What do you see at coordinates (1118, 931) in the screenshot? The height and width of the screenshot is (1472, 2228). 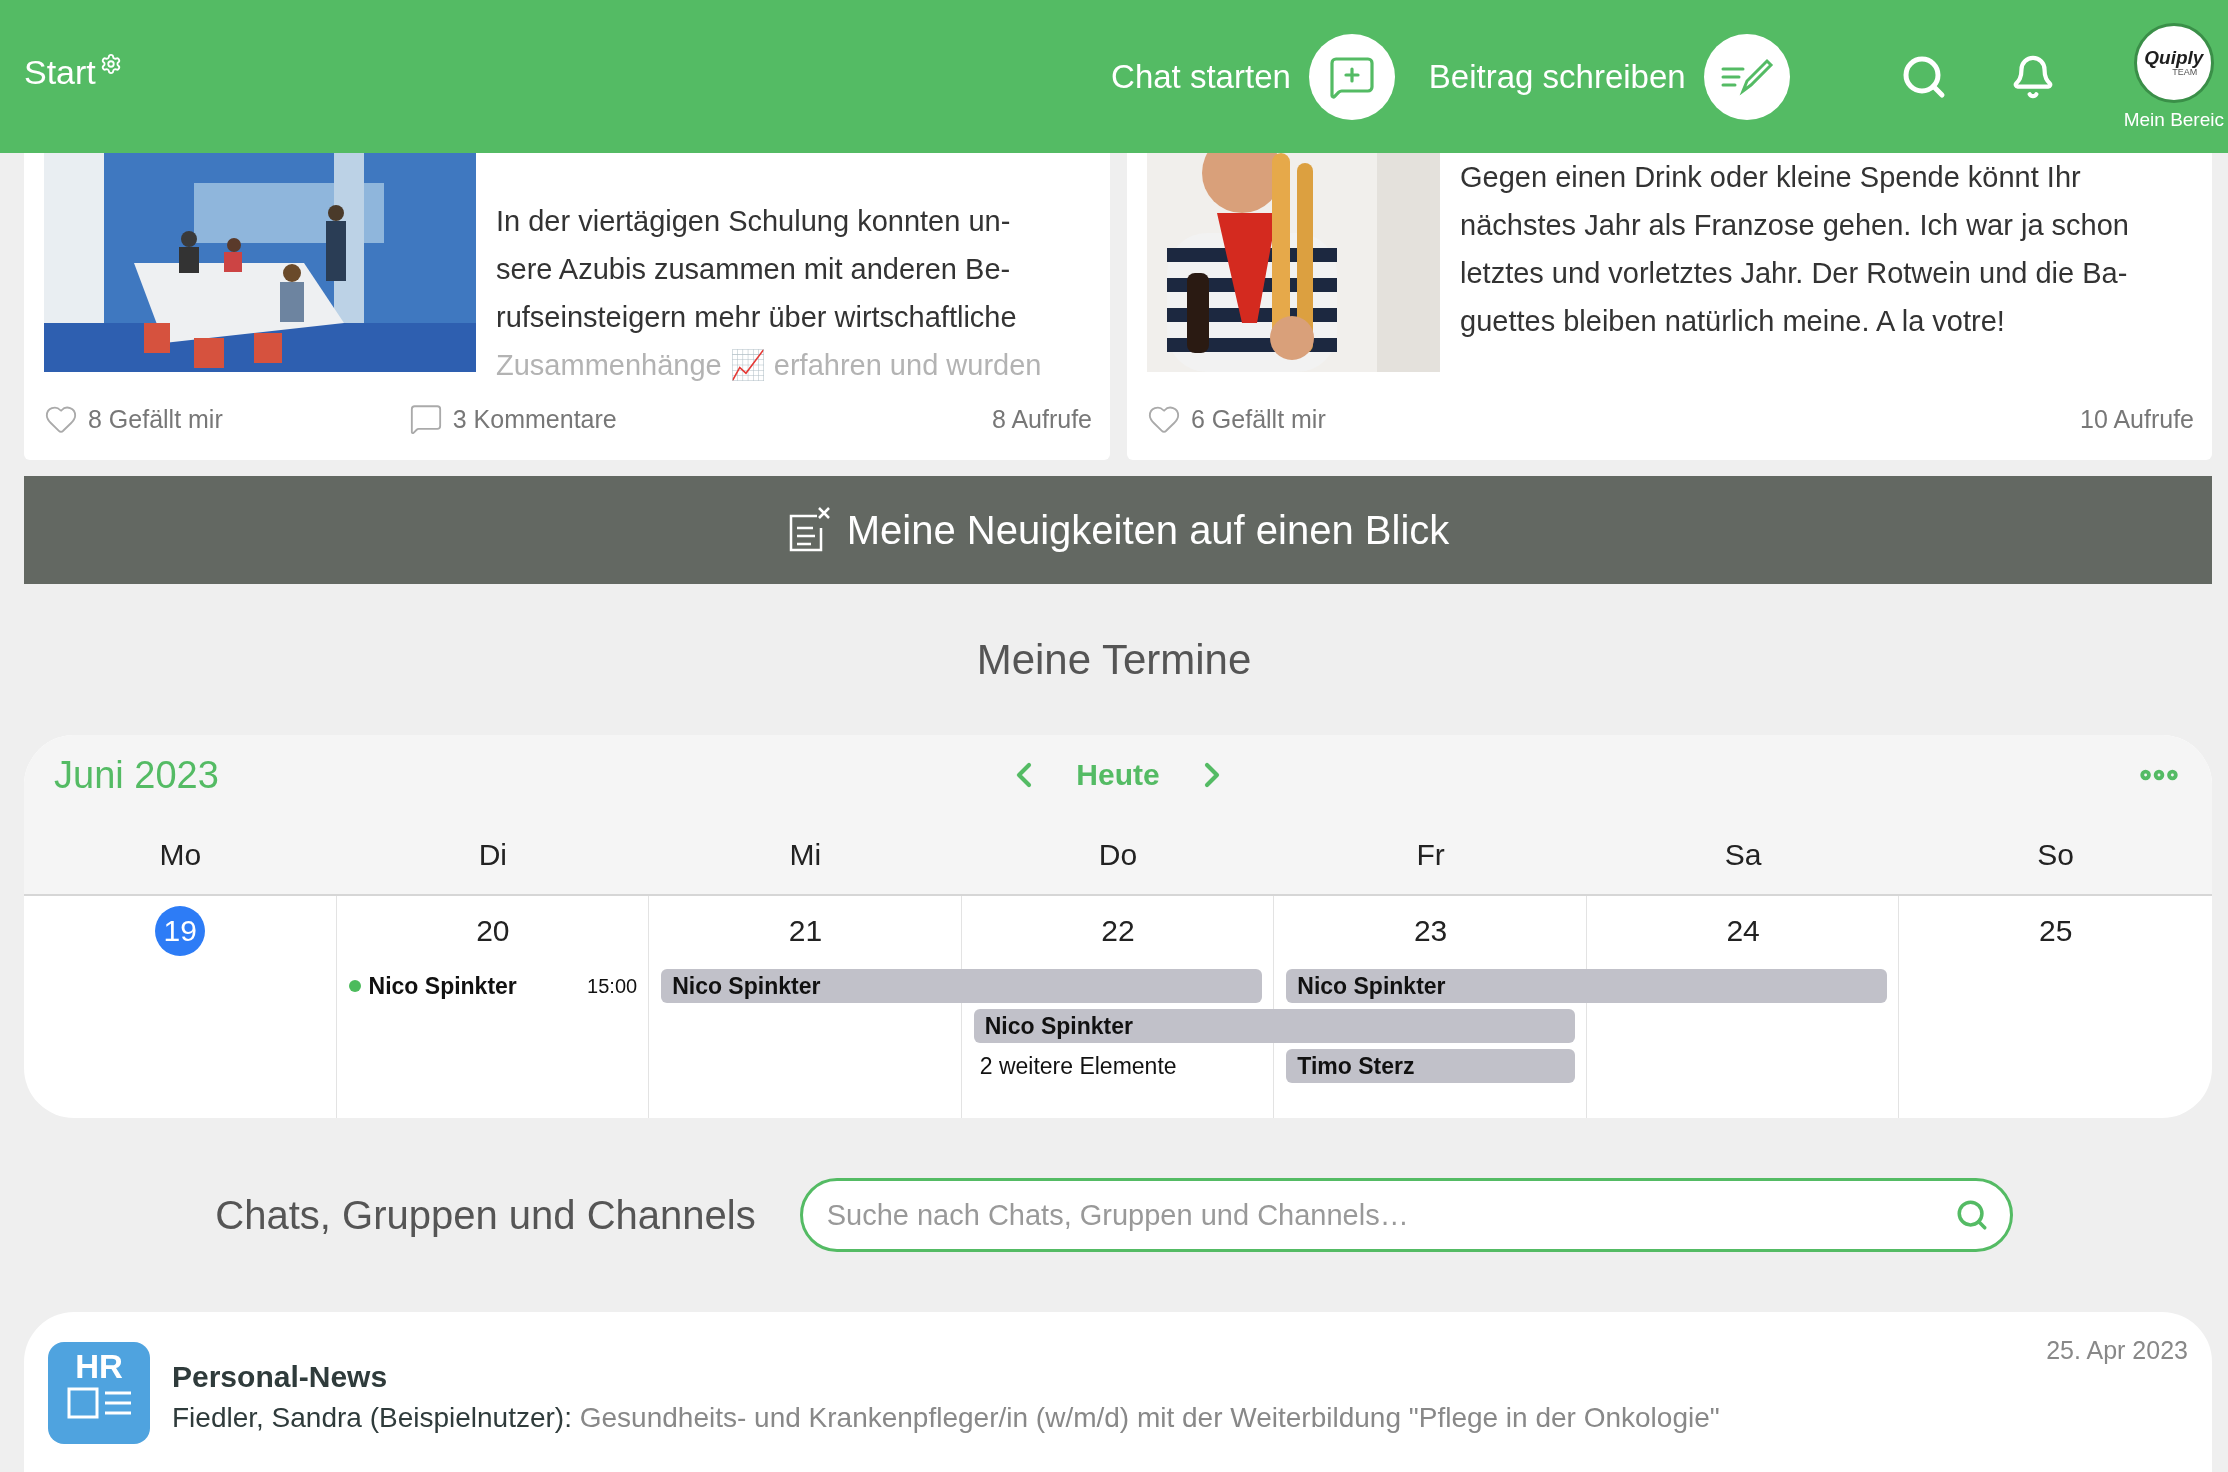 I see `day-number: 22` at bounding box center [1118, 931].